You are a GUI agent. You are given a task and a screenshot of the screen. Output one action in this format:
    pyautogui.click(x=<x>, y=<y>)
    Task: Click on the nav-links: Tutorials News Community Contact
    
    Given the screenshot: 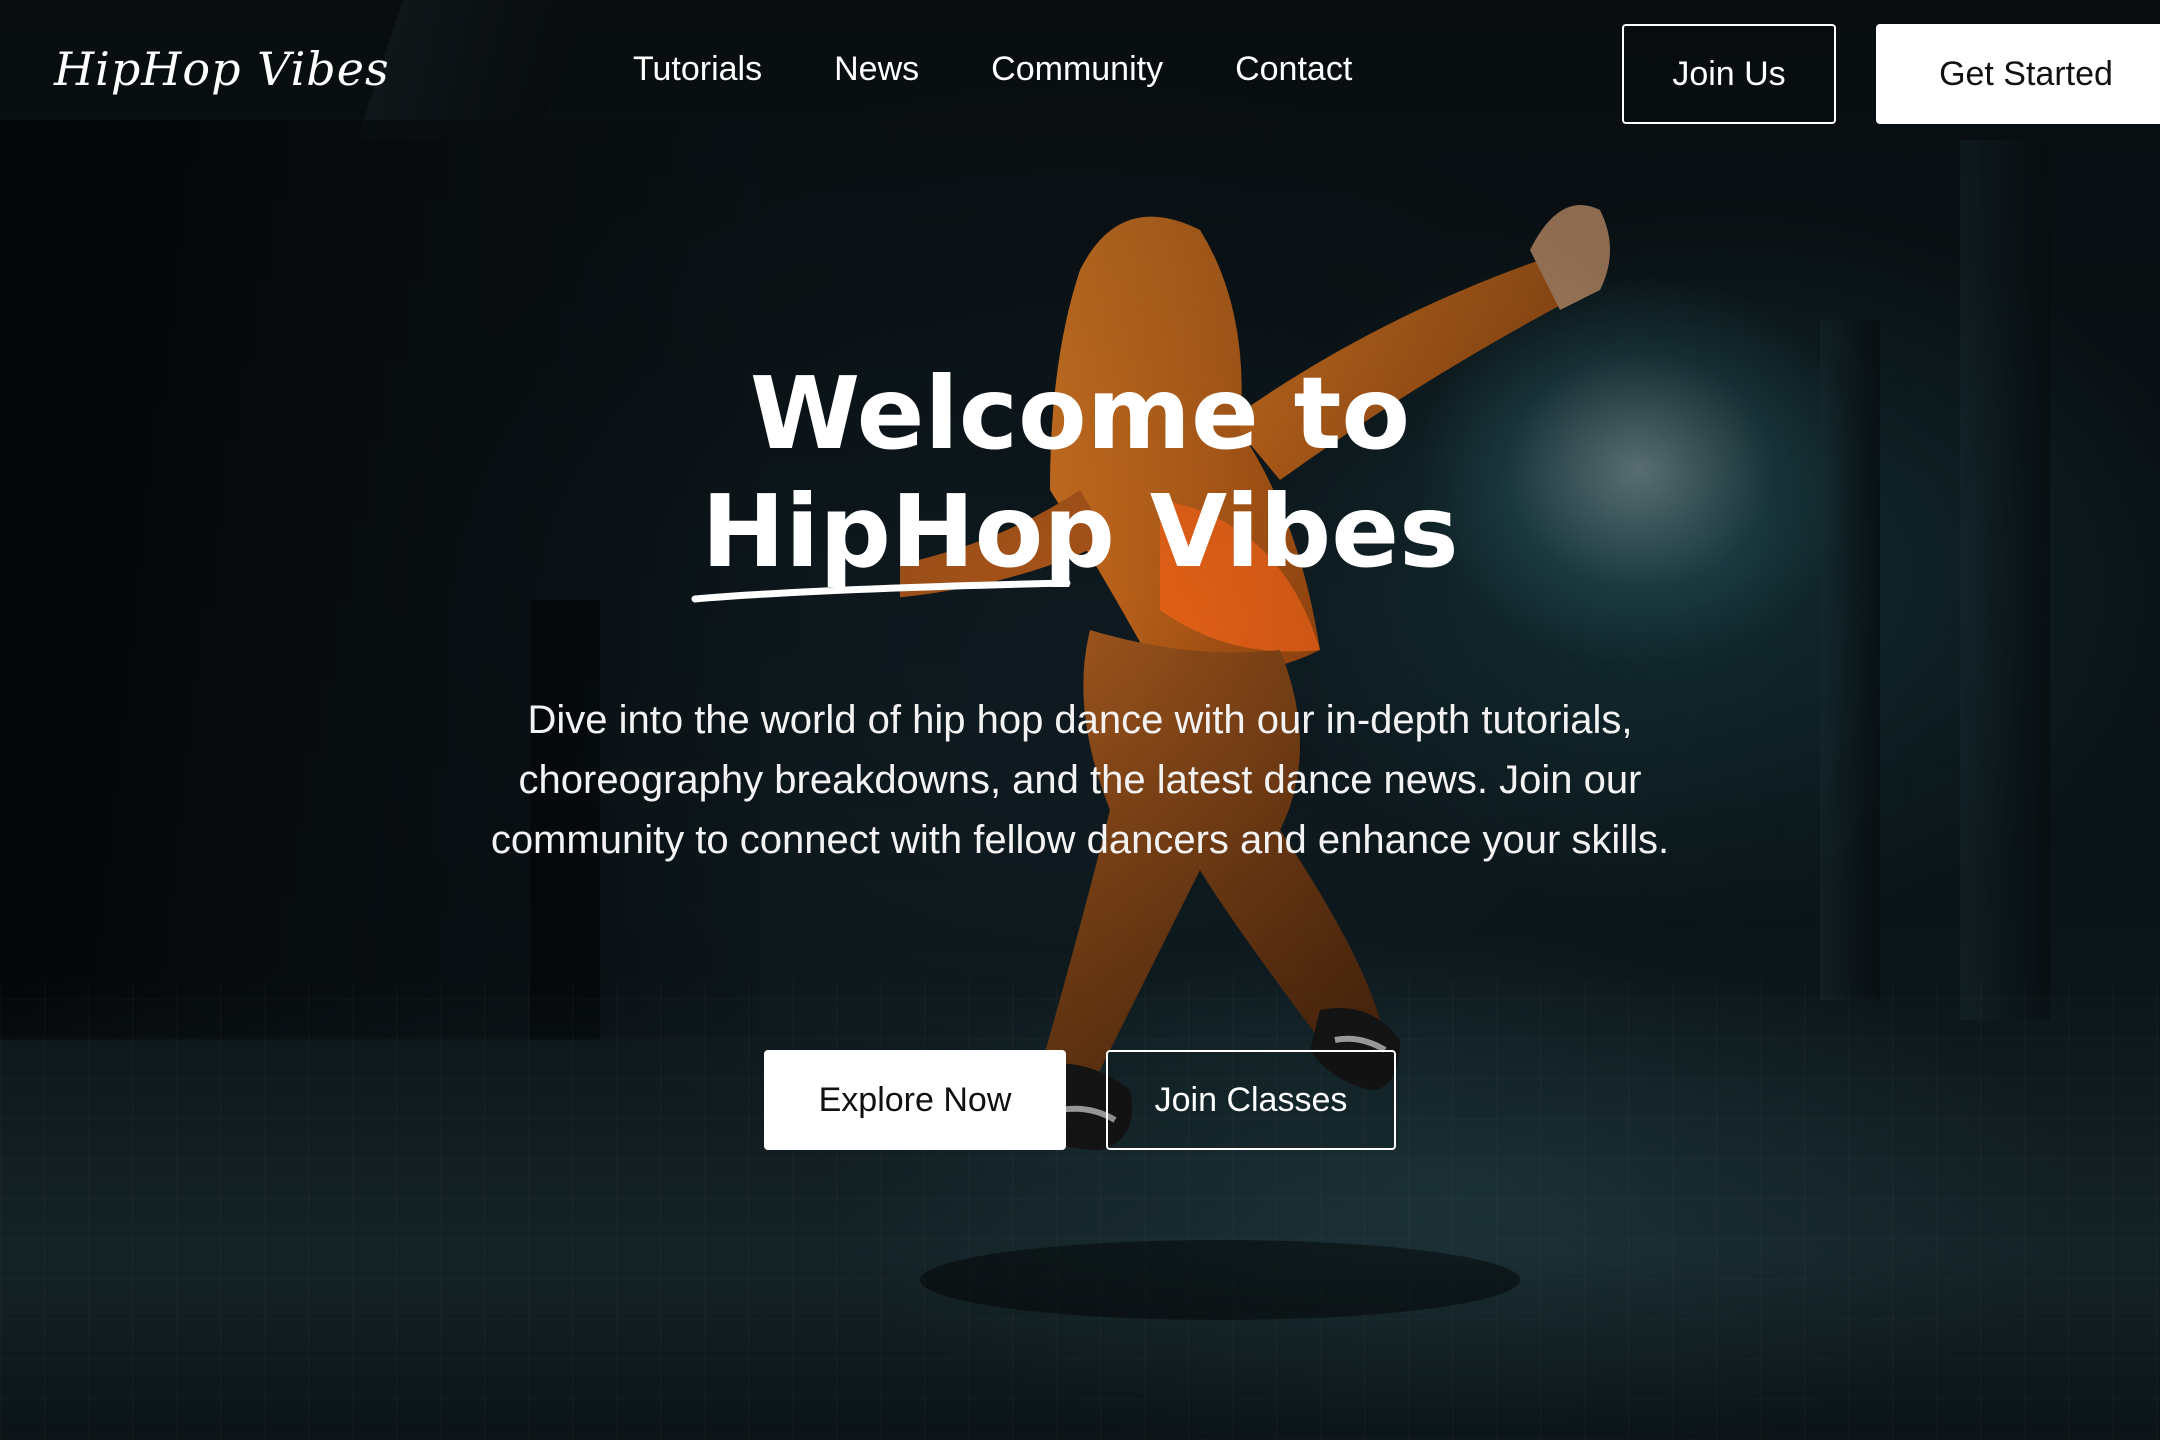 What is the action you would take?
    pyautogui.click(x=992, y=69)
    